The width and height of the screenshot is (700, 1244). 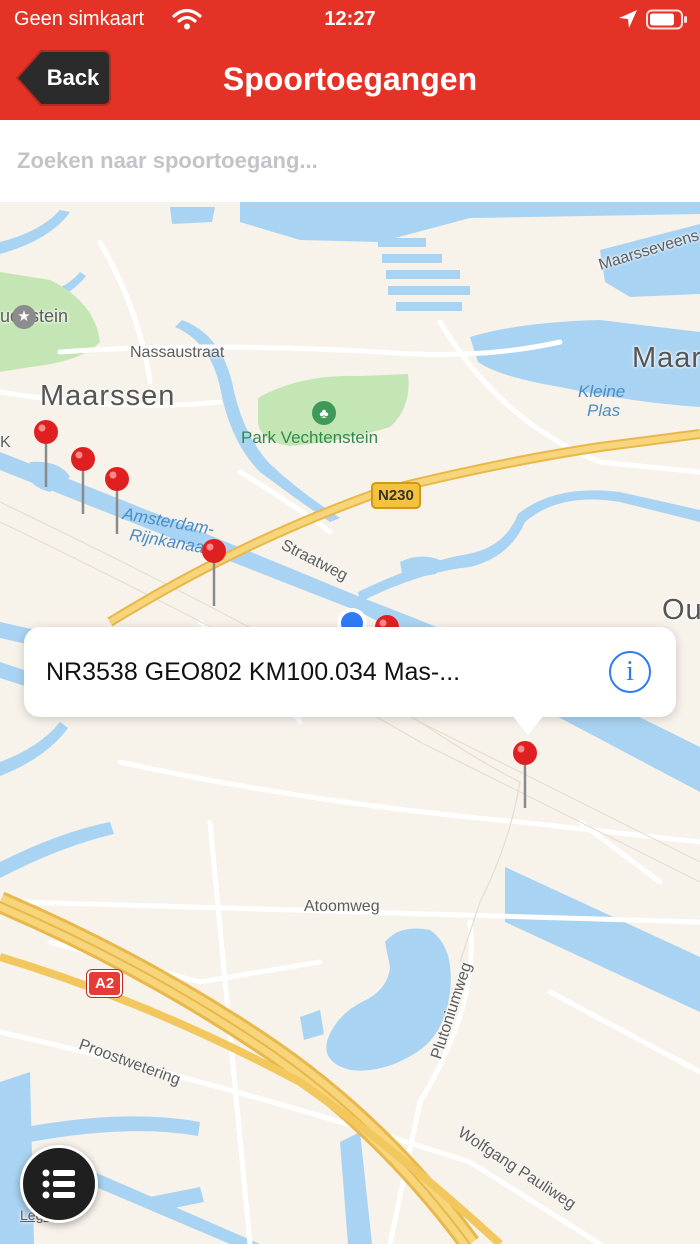 What do you see at coordinates (342, 906) in the screenshot?
I see `map-label-atoomweg: Atoomweg` at bounding box center [342, 906].